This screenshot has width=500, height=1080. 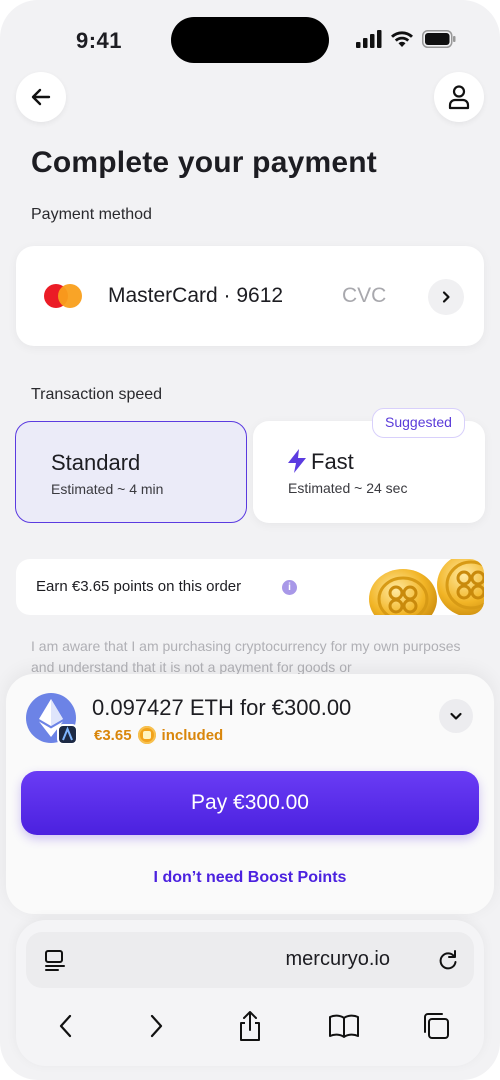 I want to click on speed-option-estimate: Estimated ~ 4 min, so click(x=107, y=489).